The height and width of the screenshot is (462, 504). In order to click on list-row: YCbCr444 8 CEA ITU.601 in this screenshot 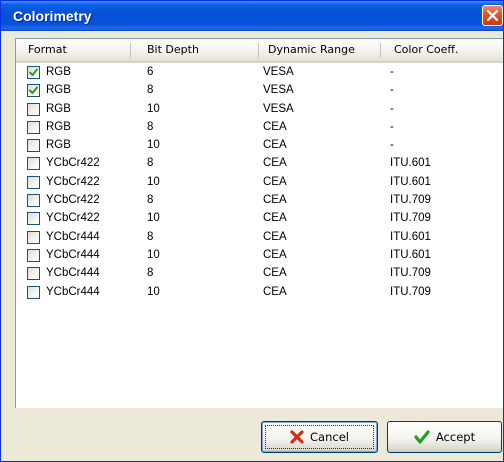, I will do `click(259, 238)`.